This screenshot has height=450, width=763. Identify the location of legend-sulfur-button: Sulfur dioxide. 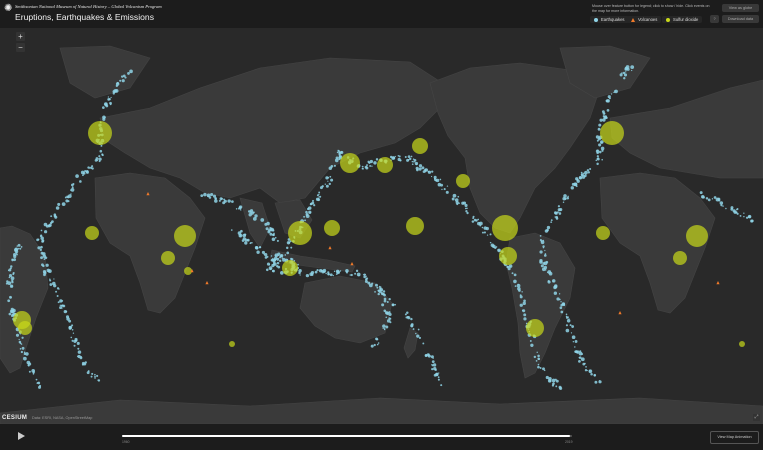
(682, 19).